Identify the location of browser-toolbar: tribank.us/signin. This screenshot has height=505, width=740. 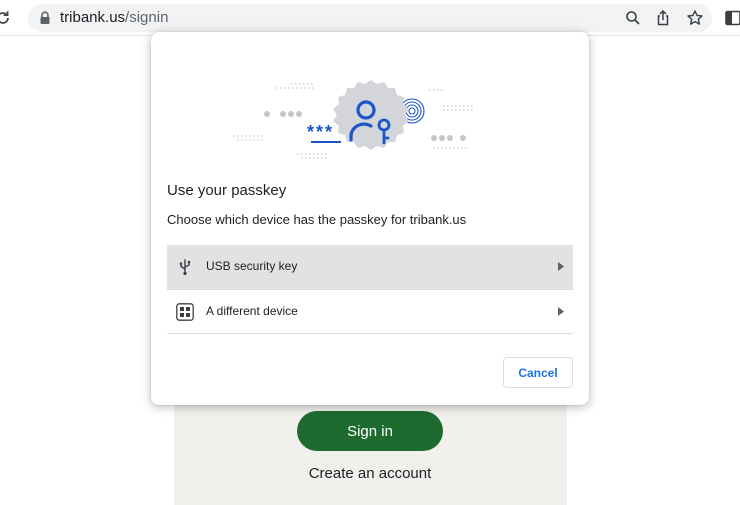
(370, 18).